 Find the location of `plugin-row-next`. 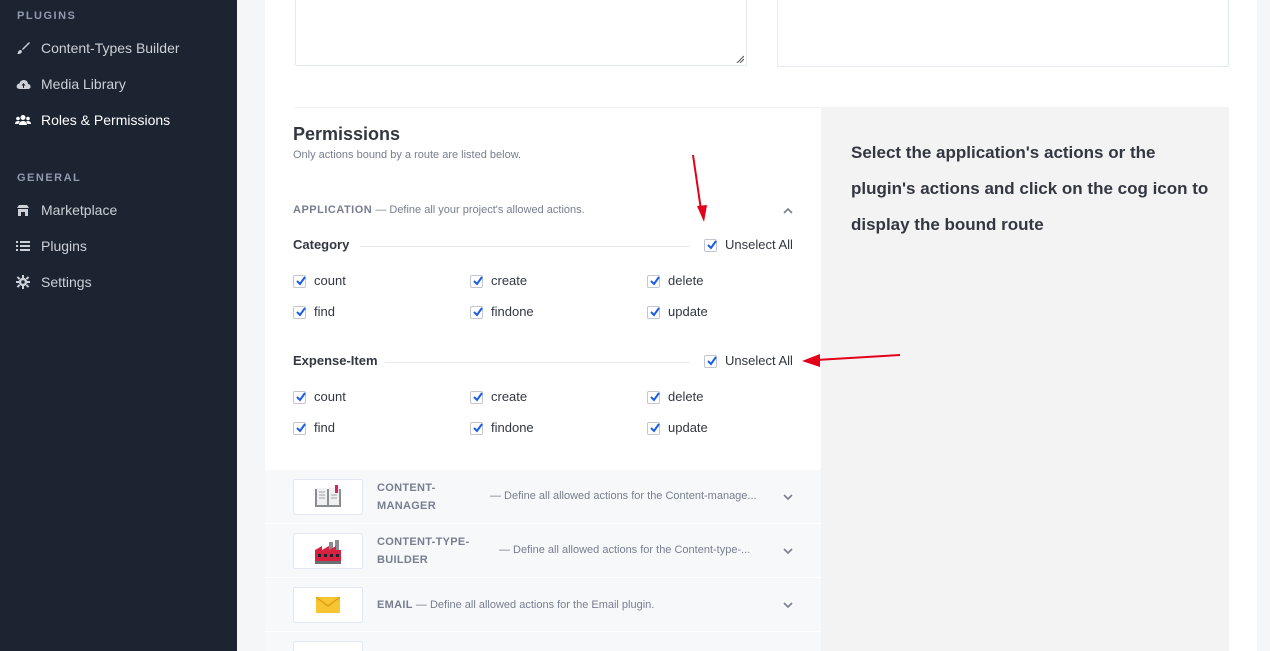

plugin-row-next is located at coordinates (543, 641).